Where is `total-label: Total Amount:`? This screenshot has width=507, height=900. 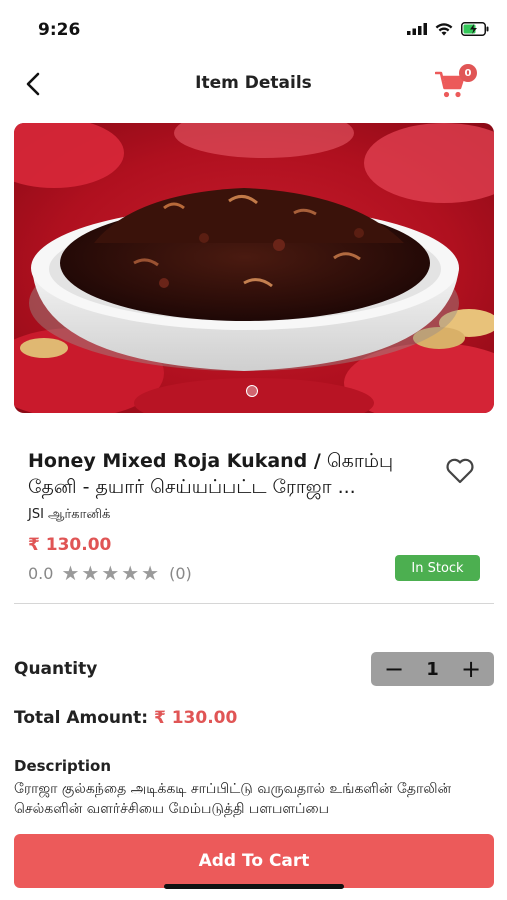
total-label: Total Amount: is located at coordinates (81, 718).